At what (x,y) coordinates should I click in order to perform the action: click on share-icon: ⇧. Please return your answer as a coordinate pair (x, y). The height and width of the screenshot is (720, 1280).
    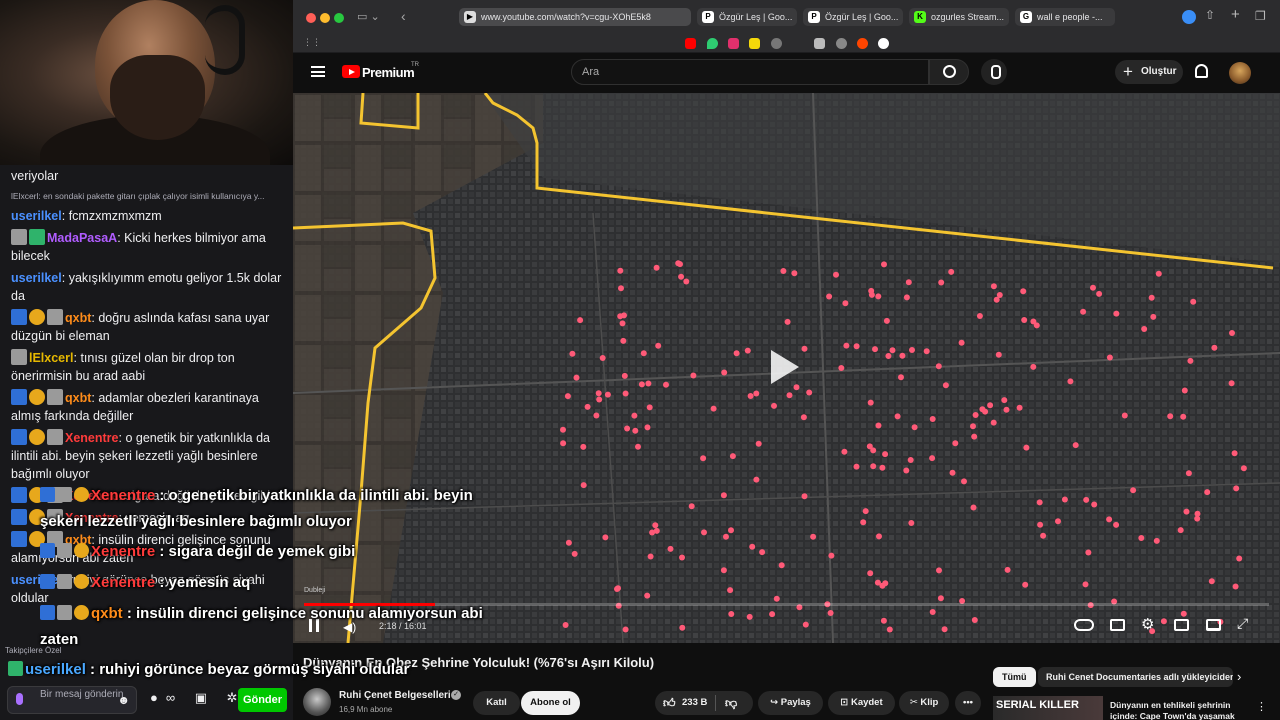
    Looking at the image, I should click on (1210, 15).